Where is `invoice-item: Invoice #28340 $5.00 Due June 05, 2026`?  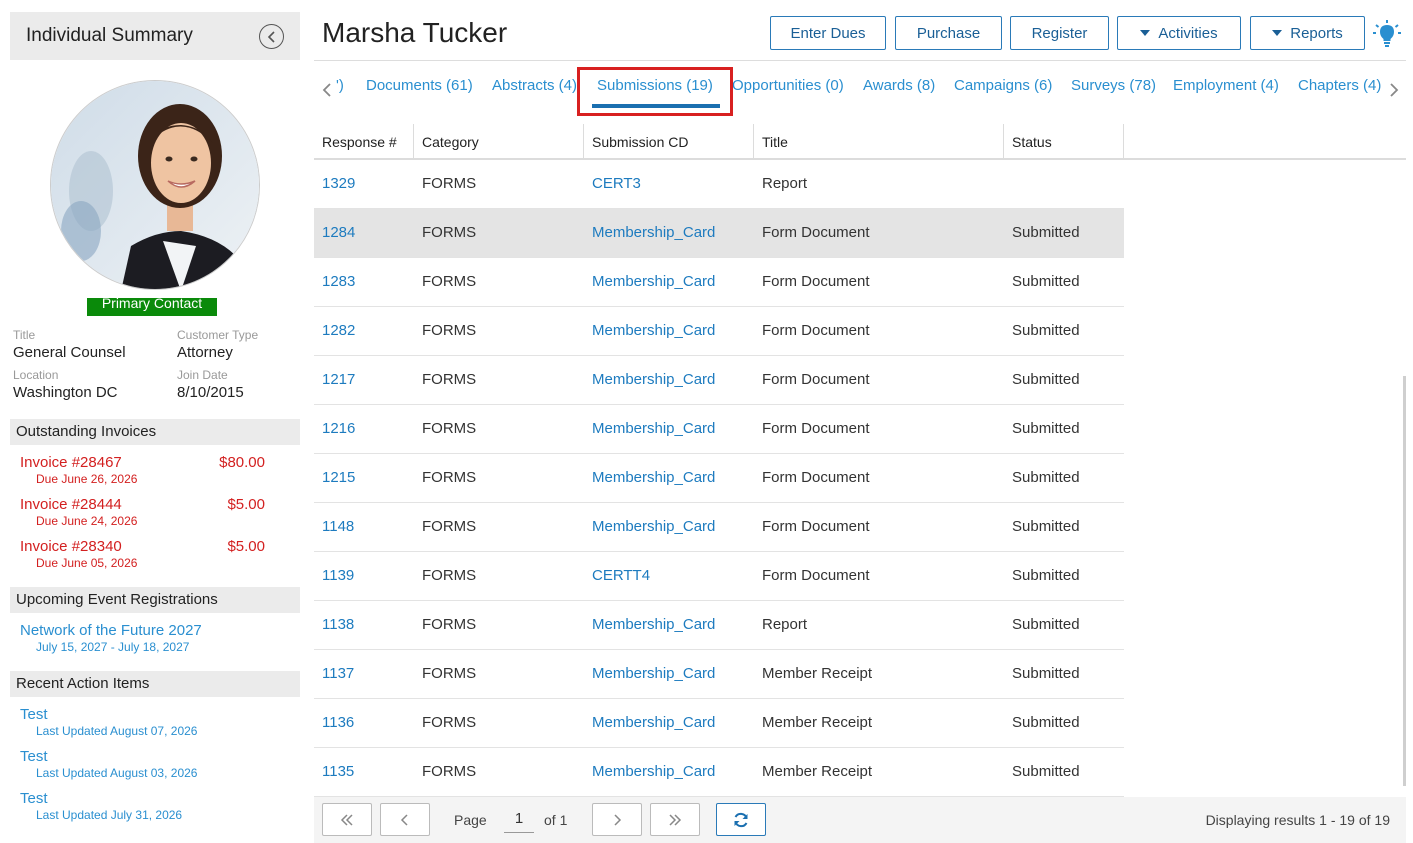 invoice-item: Invoice #28340 $5.00 Due June 05, 2026 is located at coordinates (142, 554).